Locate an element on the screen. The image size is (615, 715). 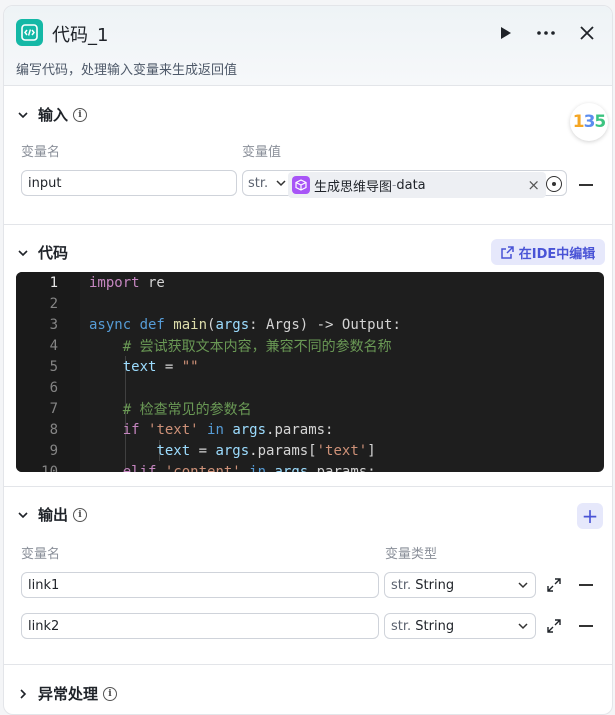
node-description: 编写代码，处理输入变量来生成返回值 is located at coordinates (126, 68).